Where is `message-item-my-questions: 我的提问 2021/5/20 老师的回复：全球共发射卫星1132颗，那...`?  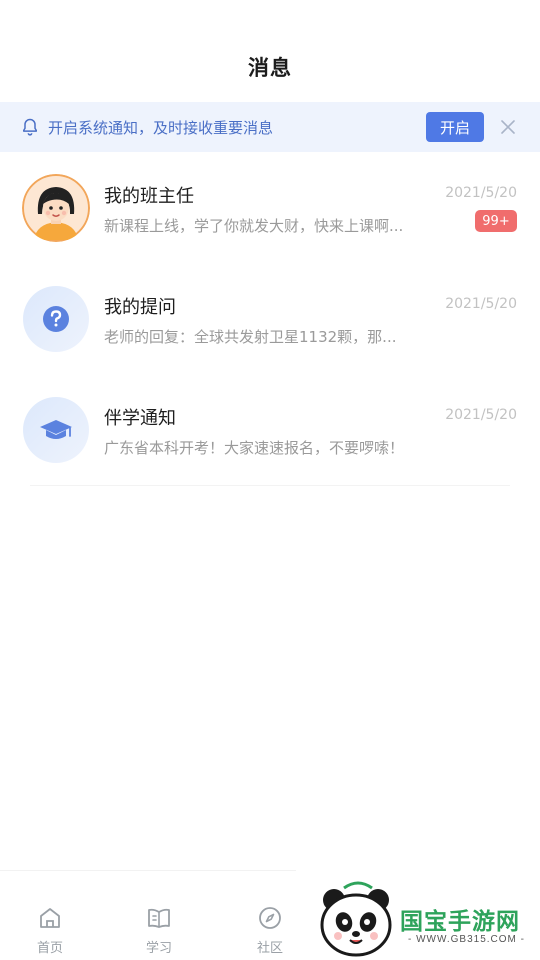
message-item-my-questions: 我的提问 2021/5/20 老师的回复：全球共发射卫星1132颗，那... is located at coordinates (270, 318).